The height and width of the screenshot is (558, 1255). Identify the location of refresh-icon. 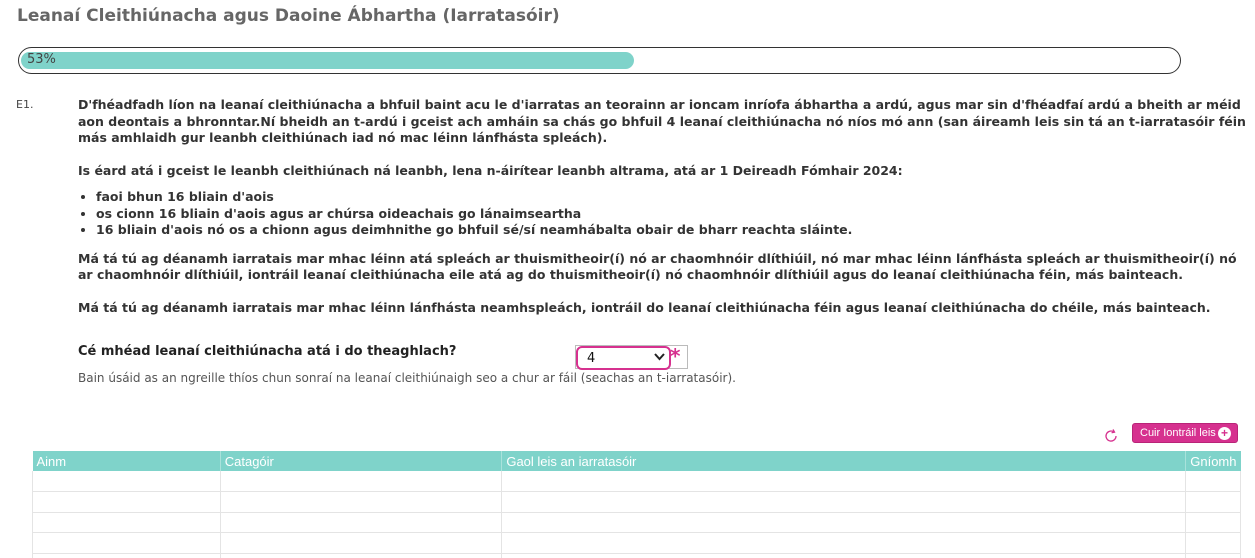
(1111, 436).